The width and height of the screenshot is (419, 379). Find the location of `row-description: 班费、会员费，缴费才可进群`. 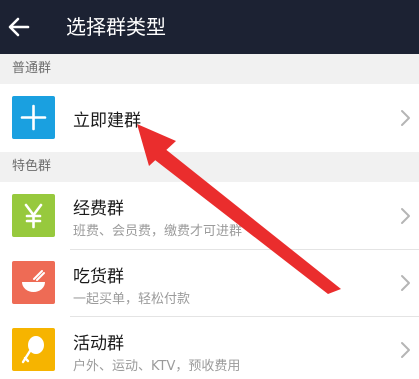

row-description: 班费、会员费，缴费才可进群 is located at coordinates (158, 231).